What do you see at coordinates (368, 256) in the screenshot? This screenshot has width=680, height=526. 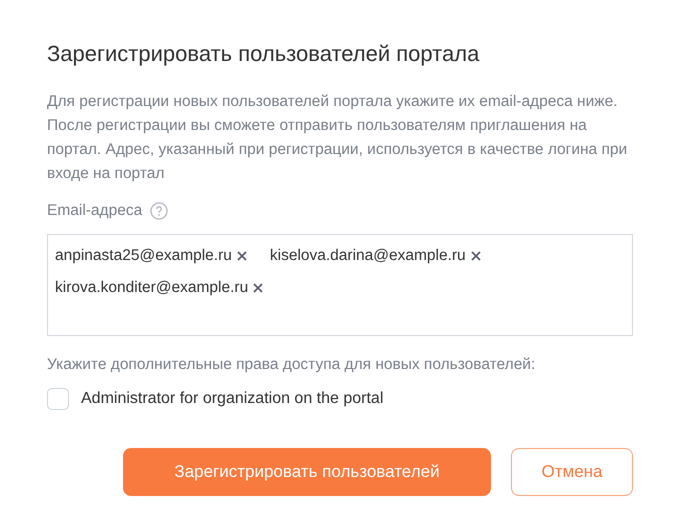 I see `email-tag: kiselova.darina@example.ru` at bounding box center [368, 256].